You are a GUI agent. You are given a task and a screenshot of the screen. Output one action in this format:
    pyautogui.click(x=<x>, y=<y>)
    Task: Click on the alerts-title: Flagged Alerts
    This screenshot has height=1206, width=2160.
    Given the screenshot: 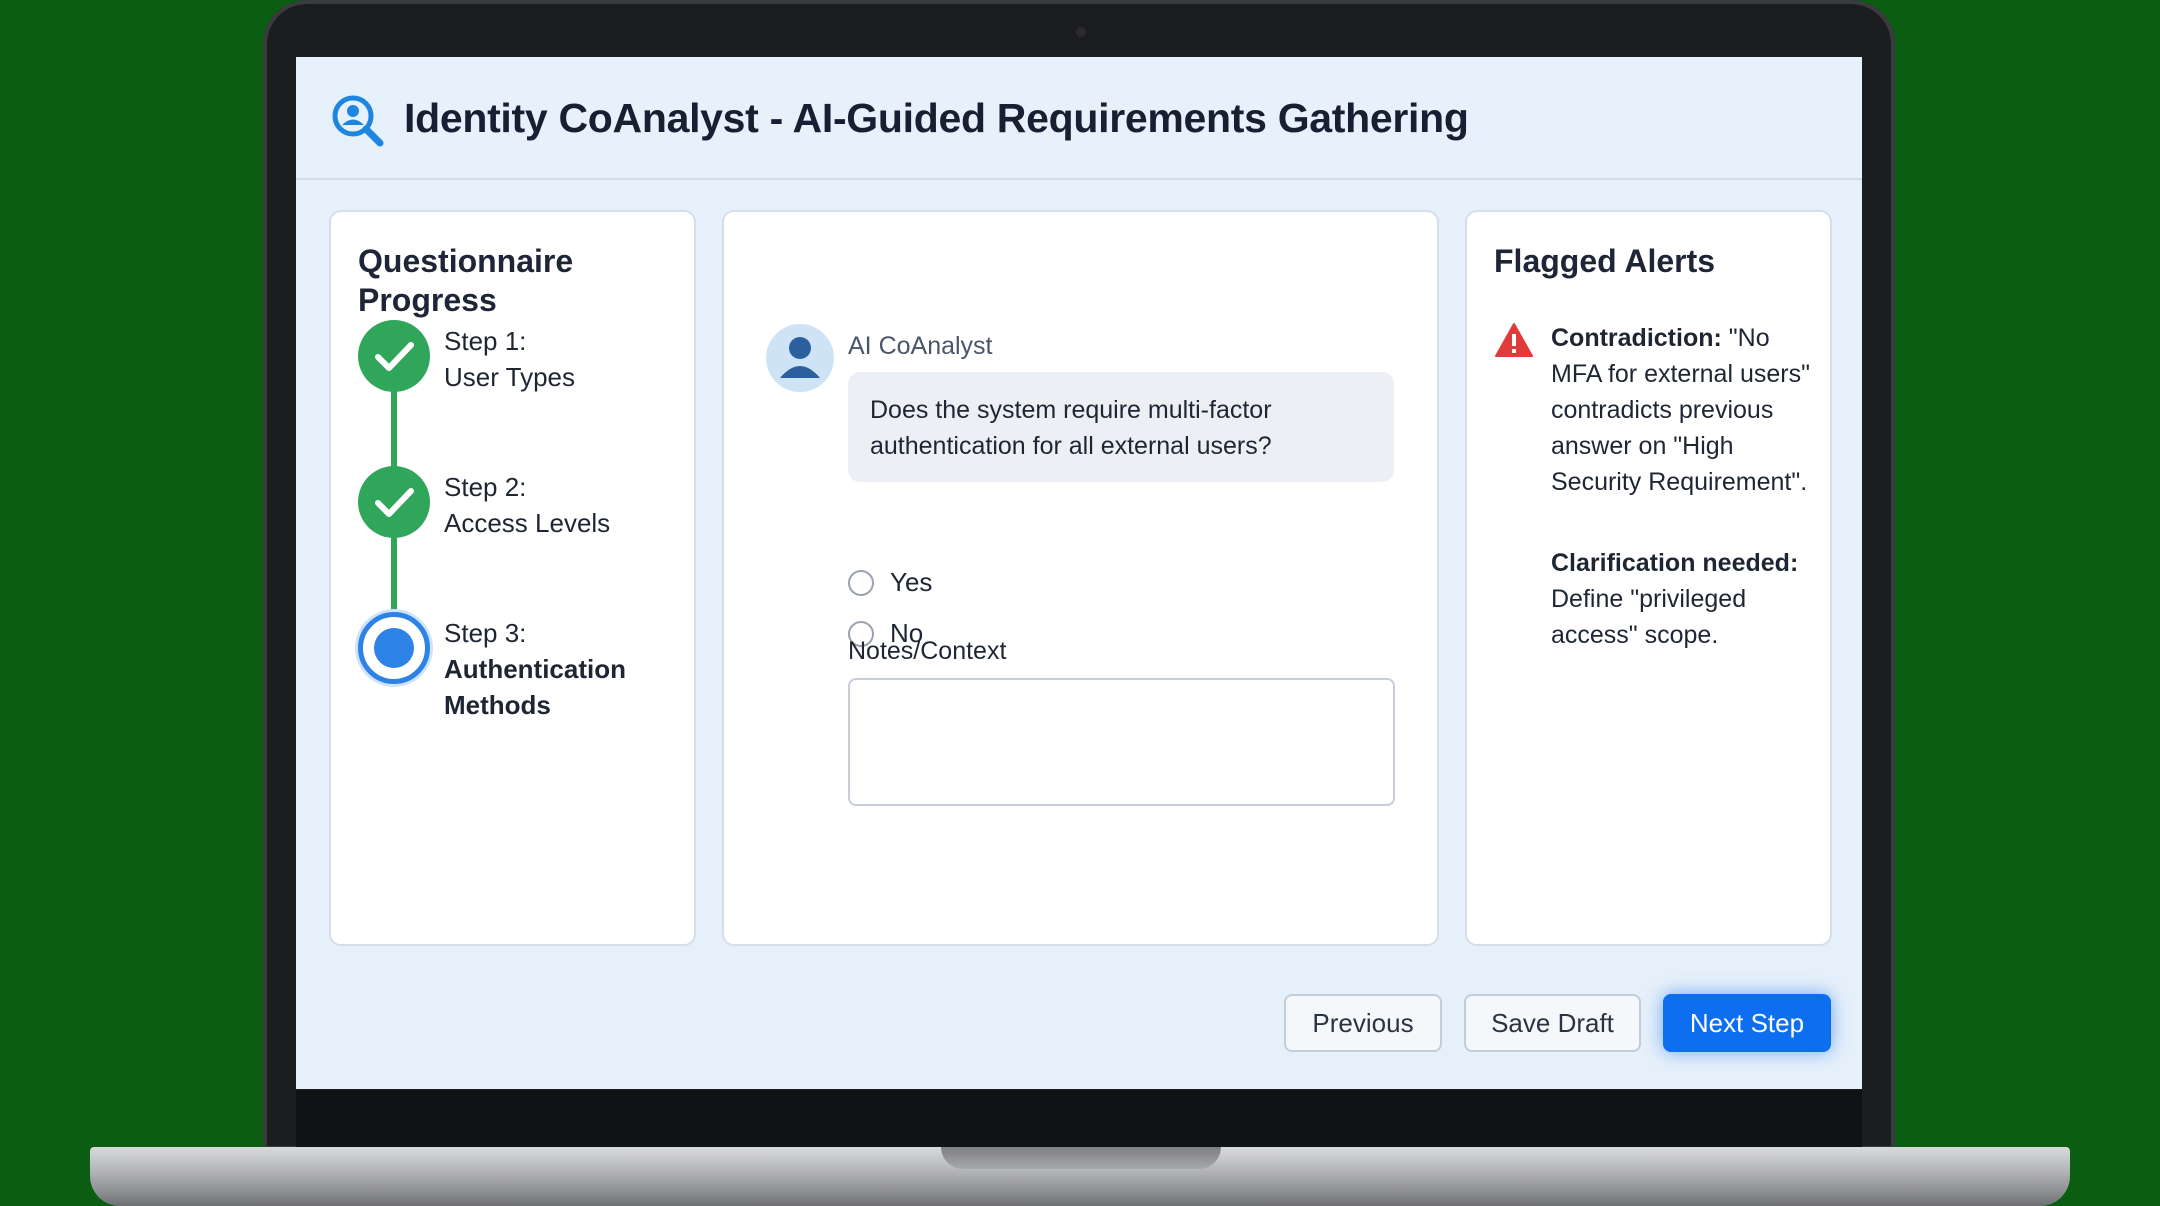 What is the action you would take?
    pyautogui.click(x=1605, y=261)
    